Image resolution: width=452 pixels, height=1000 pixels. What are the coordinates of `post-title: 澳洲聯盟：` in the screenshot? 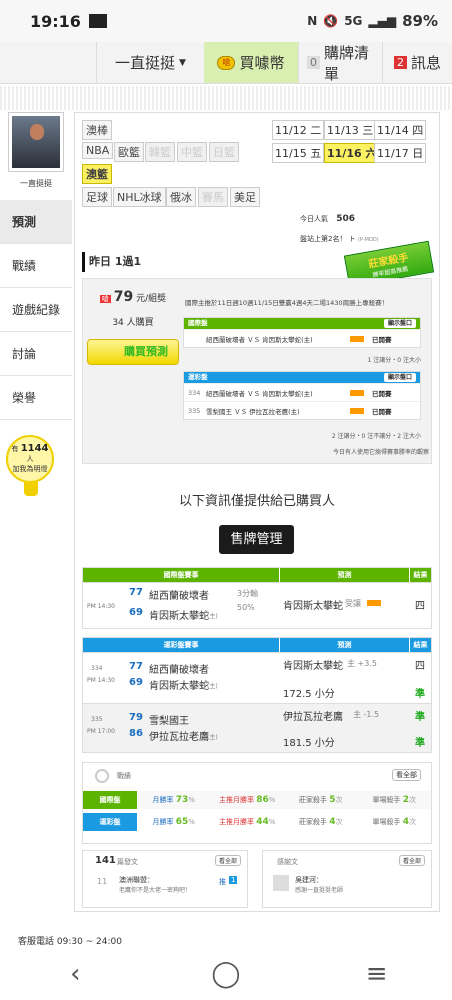 It's located at (136, 880).